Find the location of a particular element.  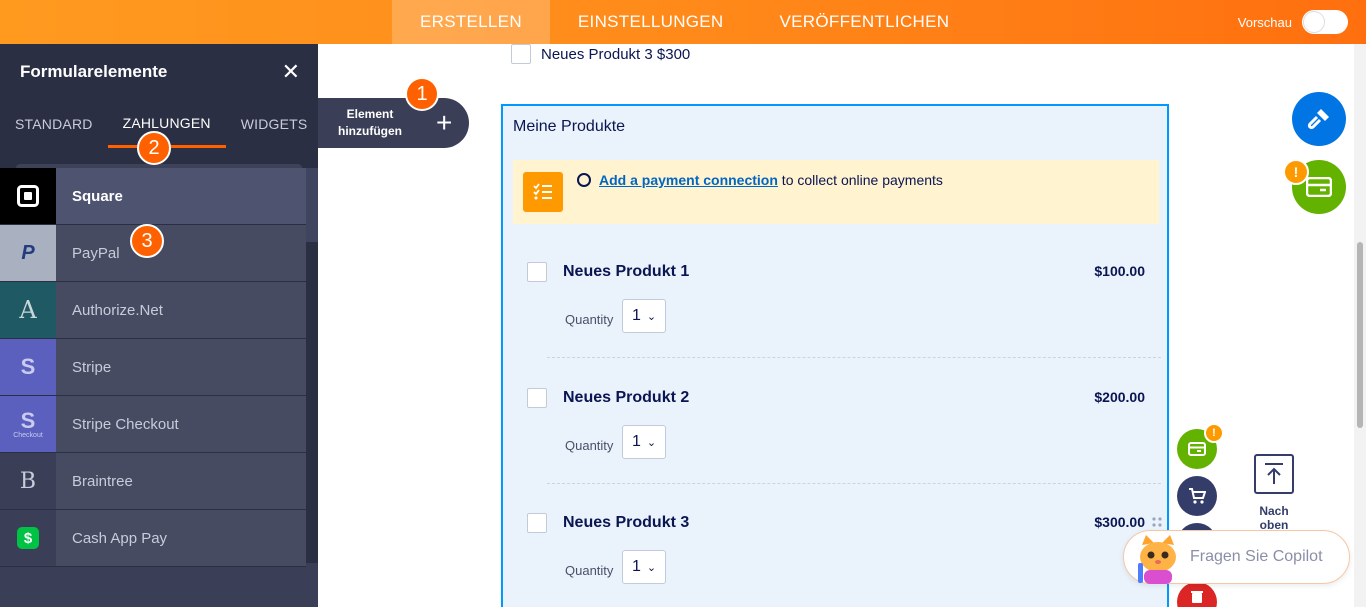

authorize-net-logo-icon: A is located at coordinates (28, 310).